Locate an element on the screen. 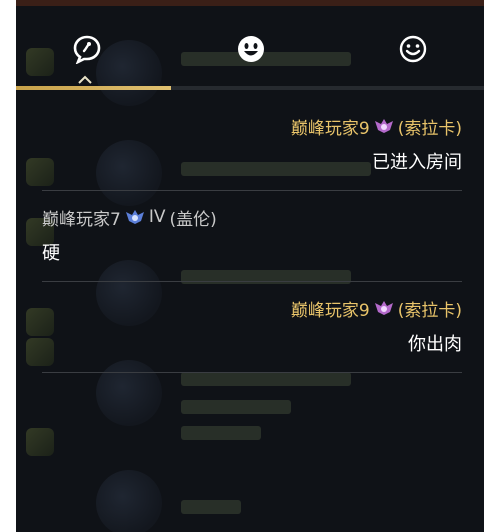  message-text: 硬 is located at coordinates (51, 253).